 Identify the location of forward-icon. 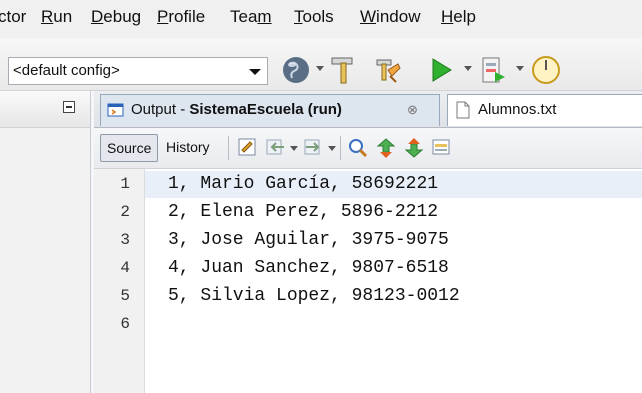
(314, 148).